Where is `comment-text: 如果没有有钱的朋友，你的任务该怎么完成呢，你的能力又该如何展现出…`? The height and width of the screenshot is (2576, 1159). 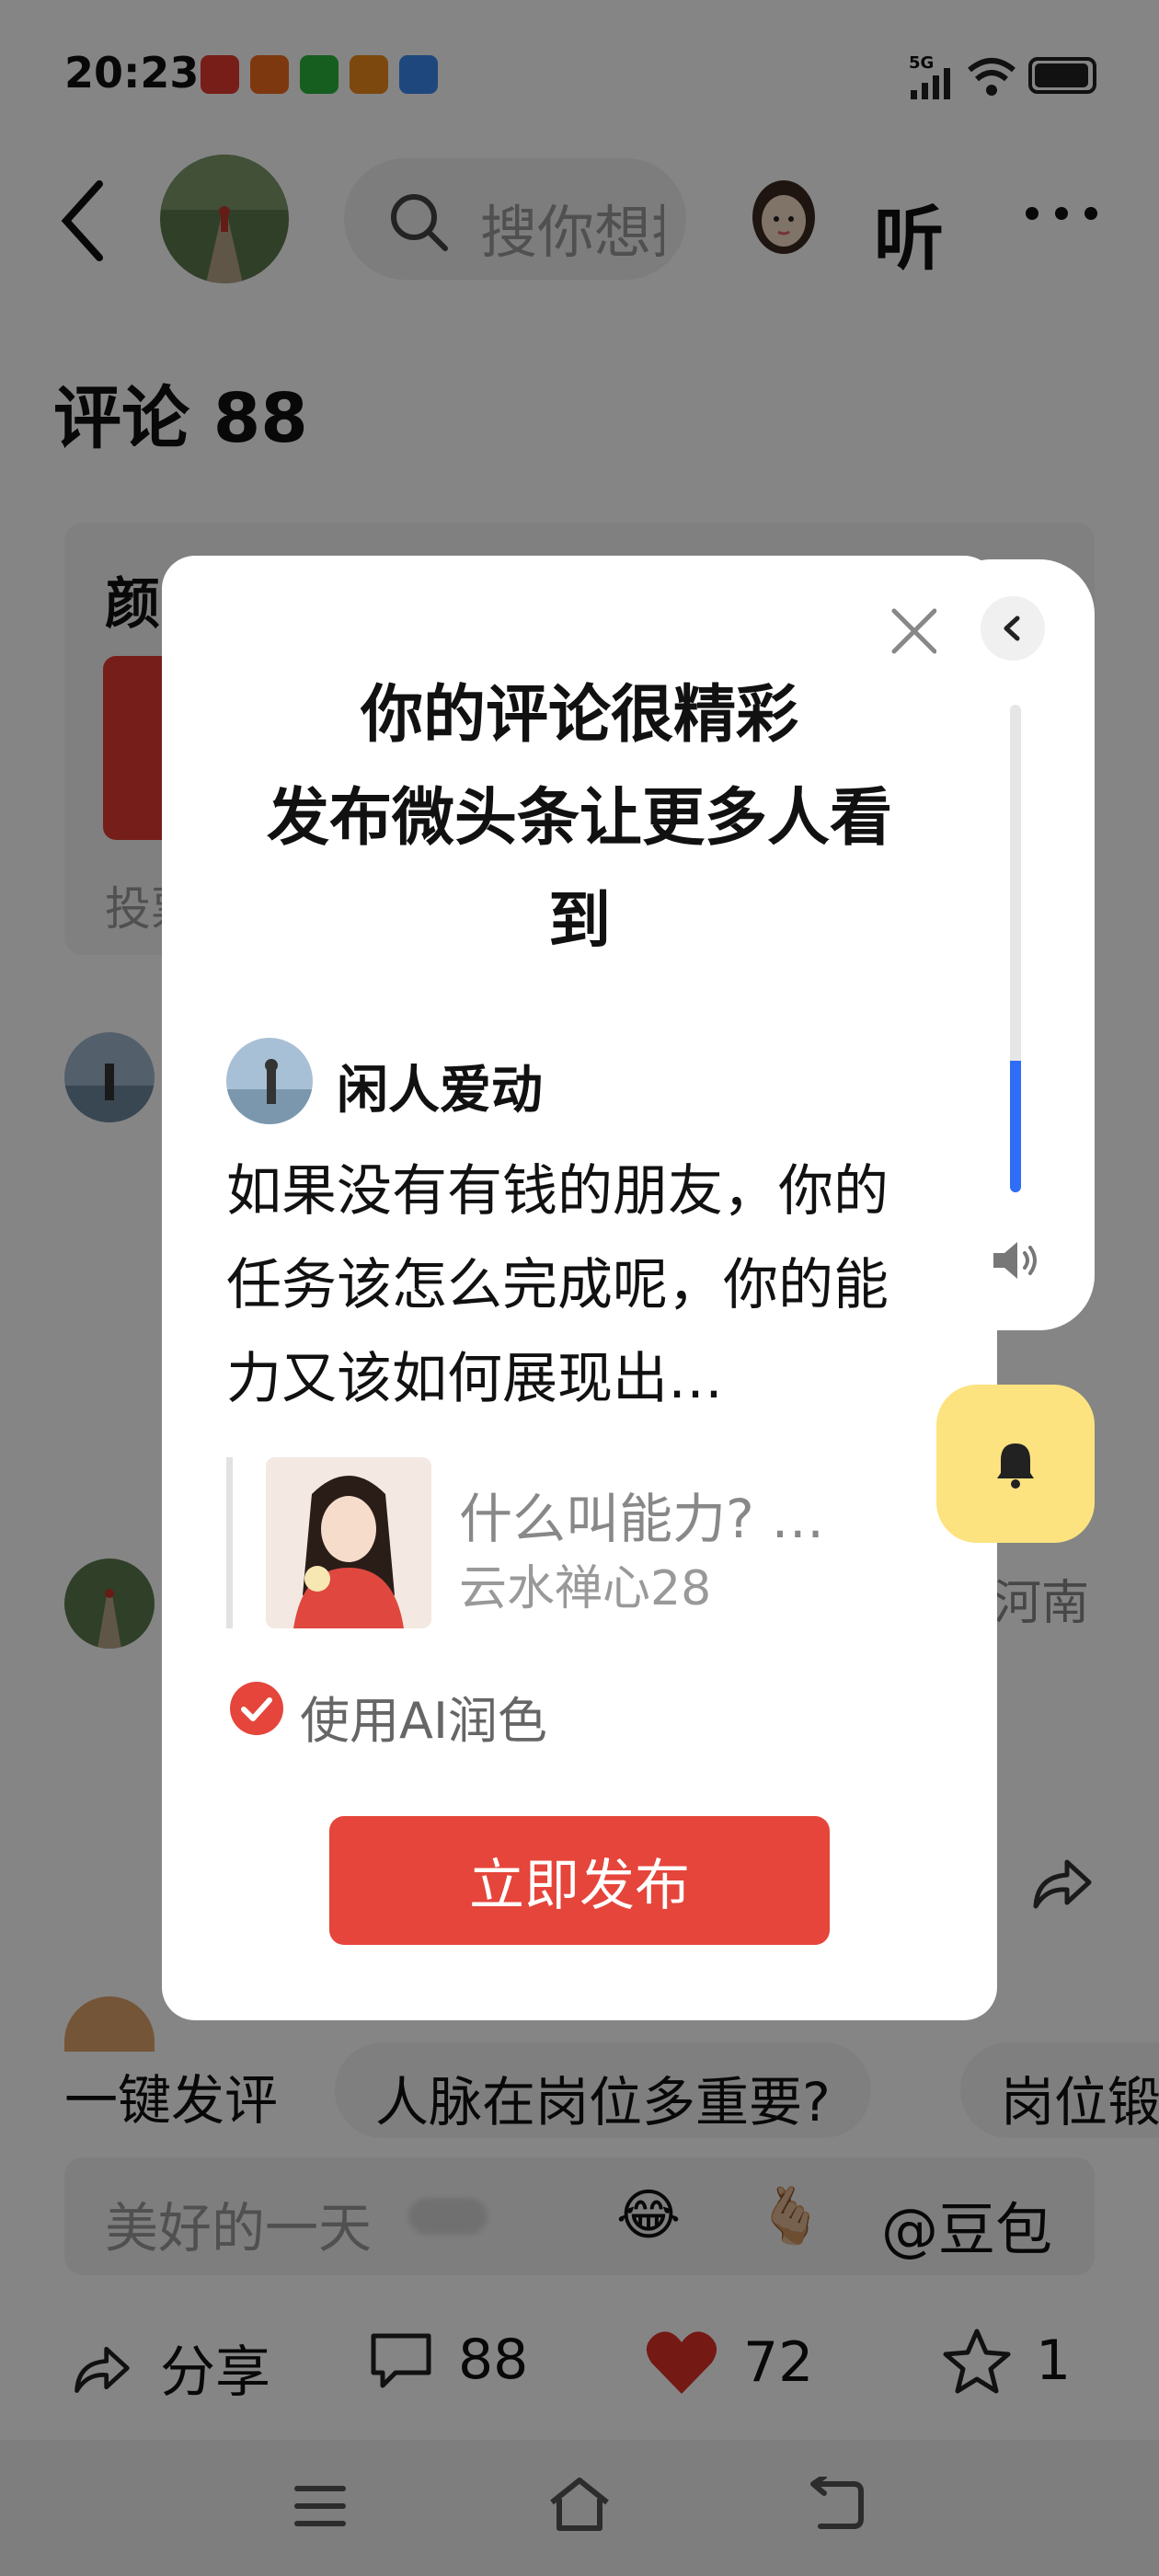
comment-text: 如果没有有钱的朋友，你的任务该怎么完成呢，你的能力又该如何展现出… is located at coordinates (557, 1285).